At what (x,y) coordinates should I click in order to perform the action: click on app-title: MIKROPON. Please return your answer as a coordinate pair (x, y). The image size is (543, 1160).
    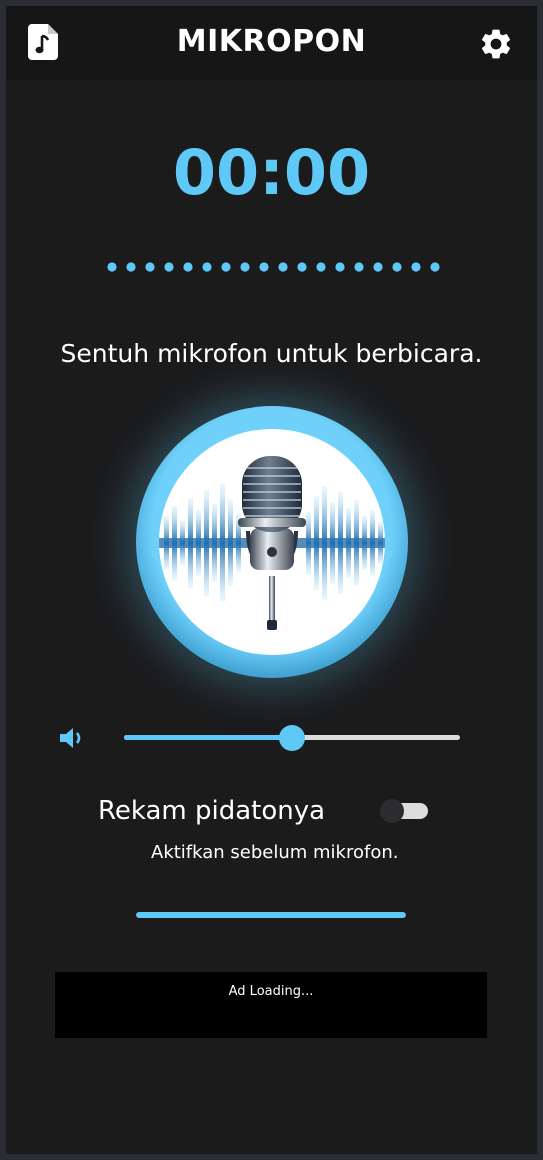
    Looking at the image, I should click on (271, 41).